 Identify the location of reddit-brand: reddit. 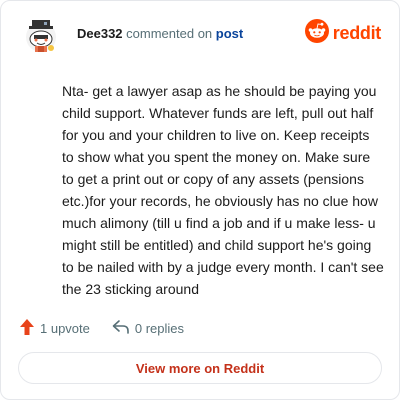
(343, 33).